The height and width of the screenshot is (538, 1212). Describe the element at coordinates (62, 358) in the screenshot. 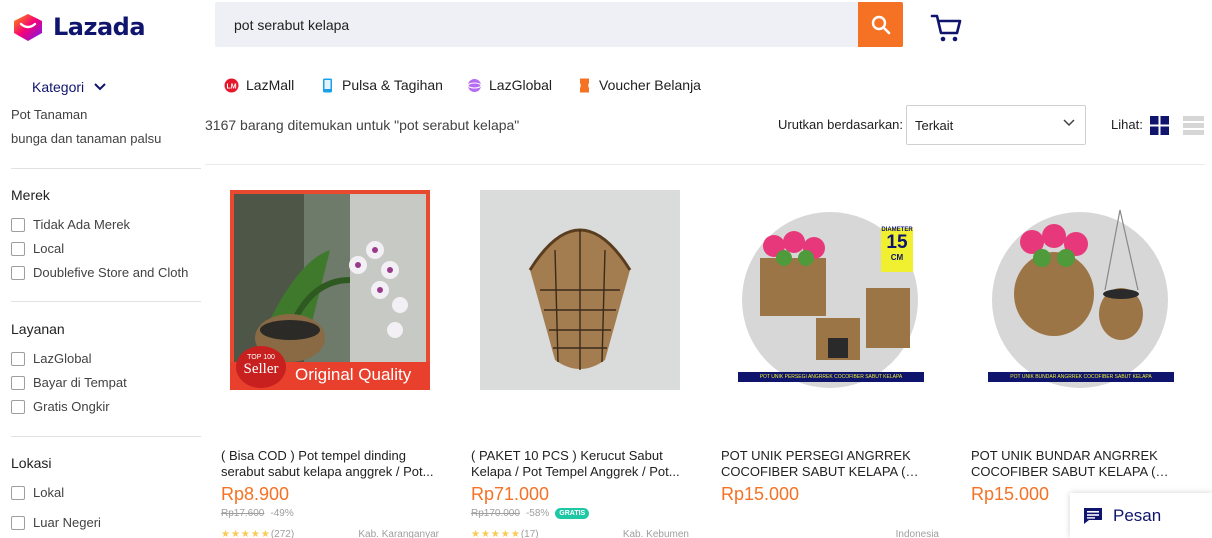

I see `filter-option-label: LazGlobal` at that location.